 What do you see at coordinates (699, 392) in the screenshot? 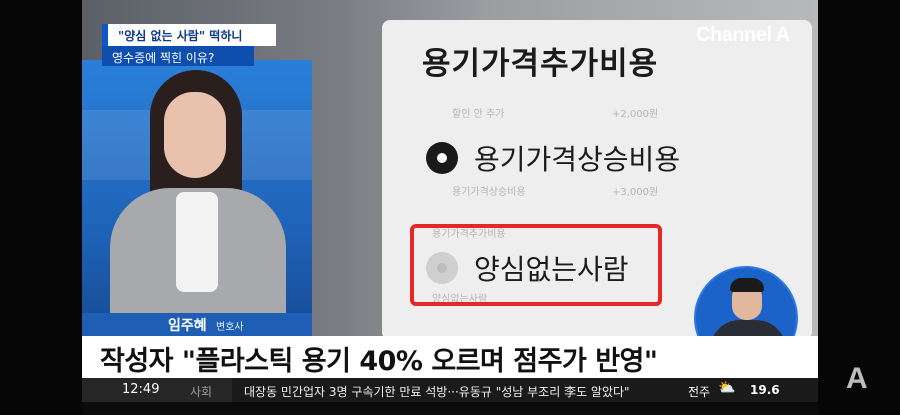
I see `ticker-city: 전주` at bounding box center [699, 392].